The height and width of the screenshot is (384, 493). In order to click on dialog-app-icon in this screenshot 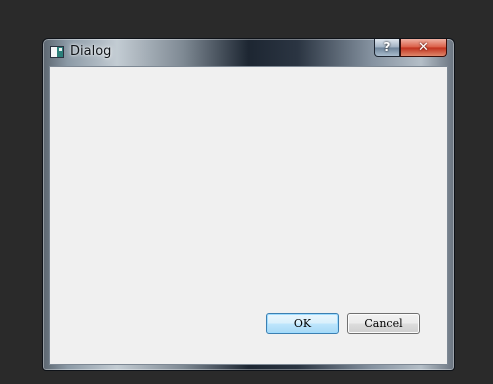, I will do `click(57, 52)`.